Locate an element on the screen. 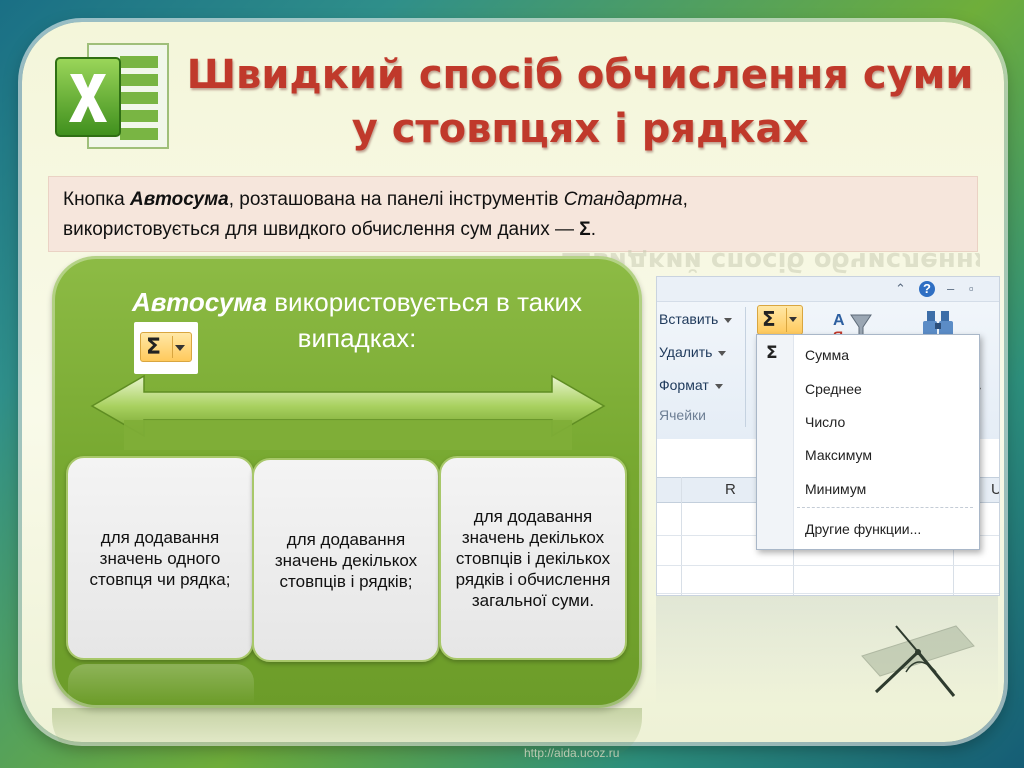 The image size is (1024, 768). intro-standard: Стандартна is located at coordinates (623, 199).